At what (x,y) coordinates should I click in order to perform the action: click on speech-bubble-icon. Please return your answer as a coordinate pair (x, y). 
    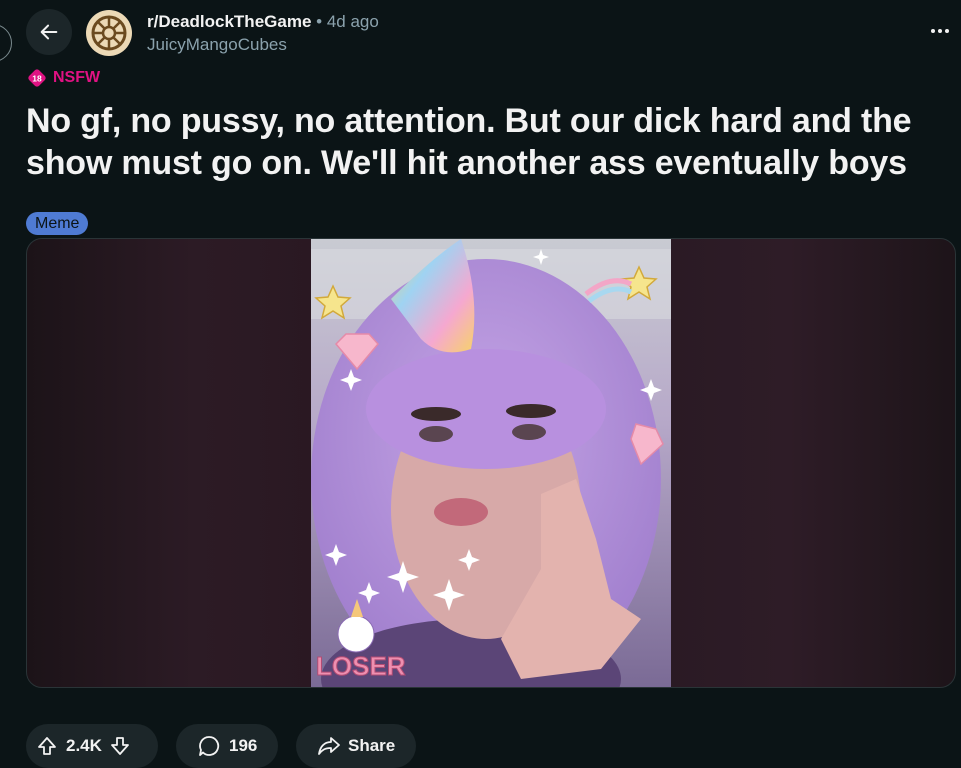
    Looking at the image, I should click on (209, 746).